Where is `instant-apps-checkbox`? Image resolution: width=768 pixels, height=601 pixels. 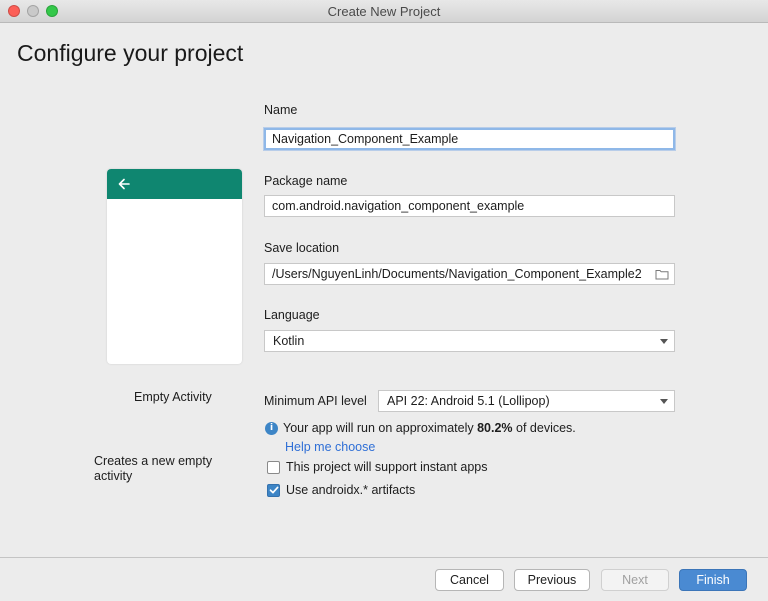 instant-apps-checkbox is located at coordinates (273, 467).